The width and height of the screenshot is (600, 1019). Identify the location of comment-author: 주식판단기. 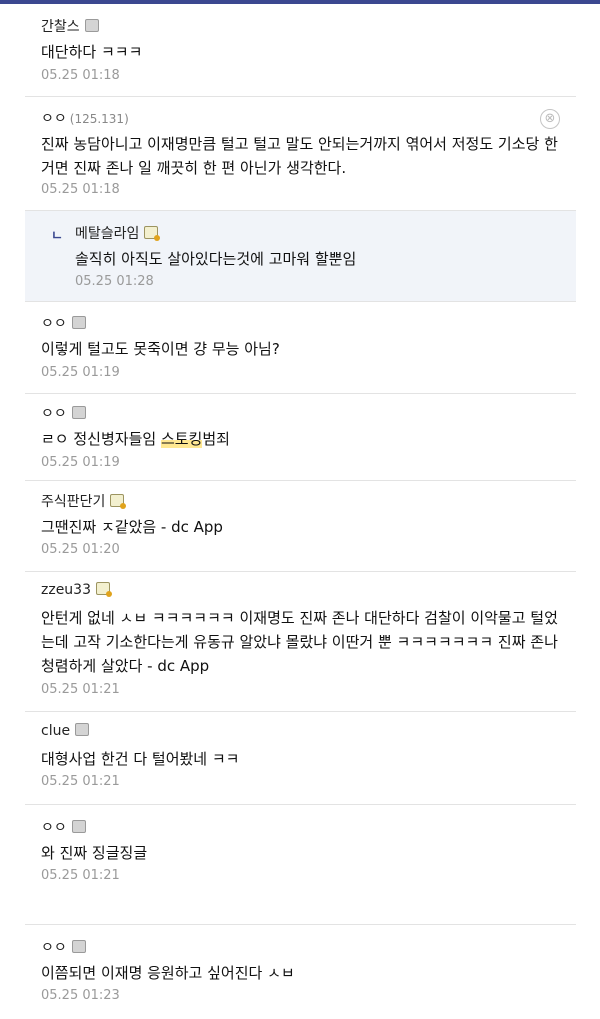
(84, 501).